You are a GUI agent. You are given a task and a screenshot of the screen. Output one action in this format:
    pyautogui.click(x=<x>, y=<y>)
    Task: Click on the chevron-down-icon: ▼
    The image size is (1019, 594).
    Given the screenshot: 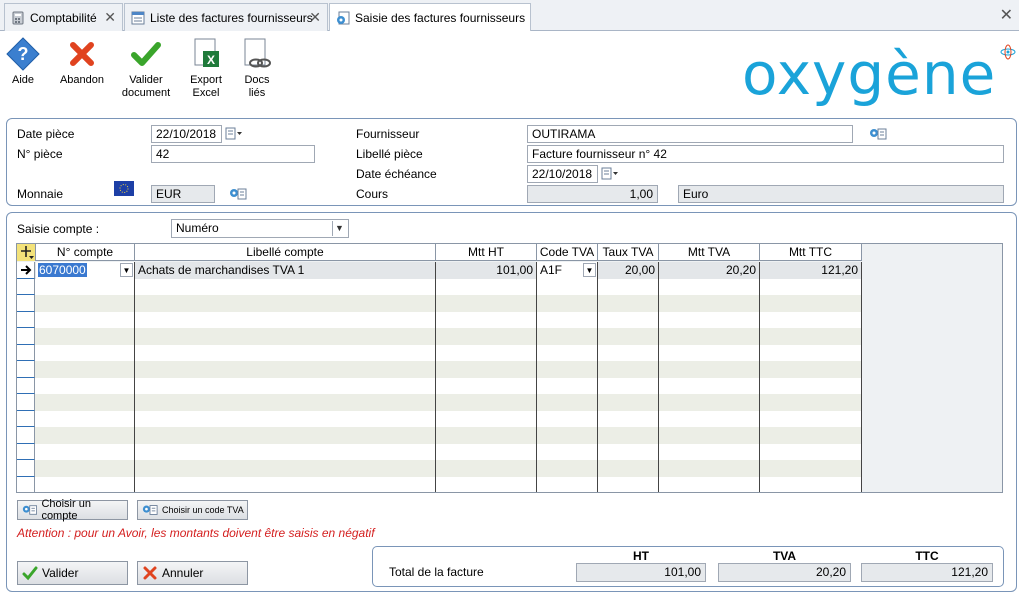 What is the action you would take?
    pyautogui.click(x=589, y=270)
    